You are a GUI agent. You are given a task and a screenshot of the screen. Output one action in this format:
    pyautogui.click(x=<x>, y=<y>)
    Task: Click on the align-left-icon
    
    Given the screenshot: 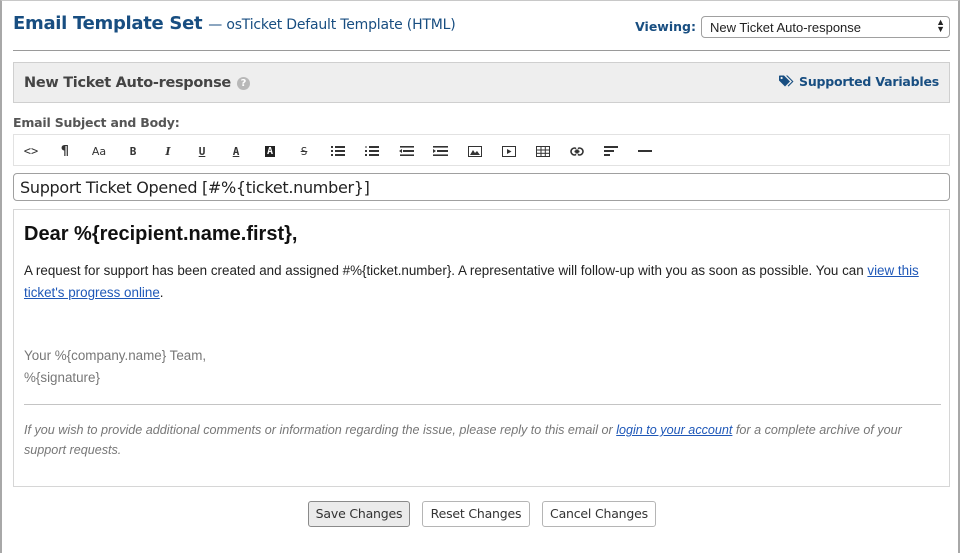 What is the action you would take?
    pyautogui.click(x=611, y=151)
    